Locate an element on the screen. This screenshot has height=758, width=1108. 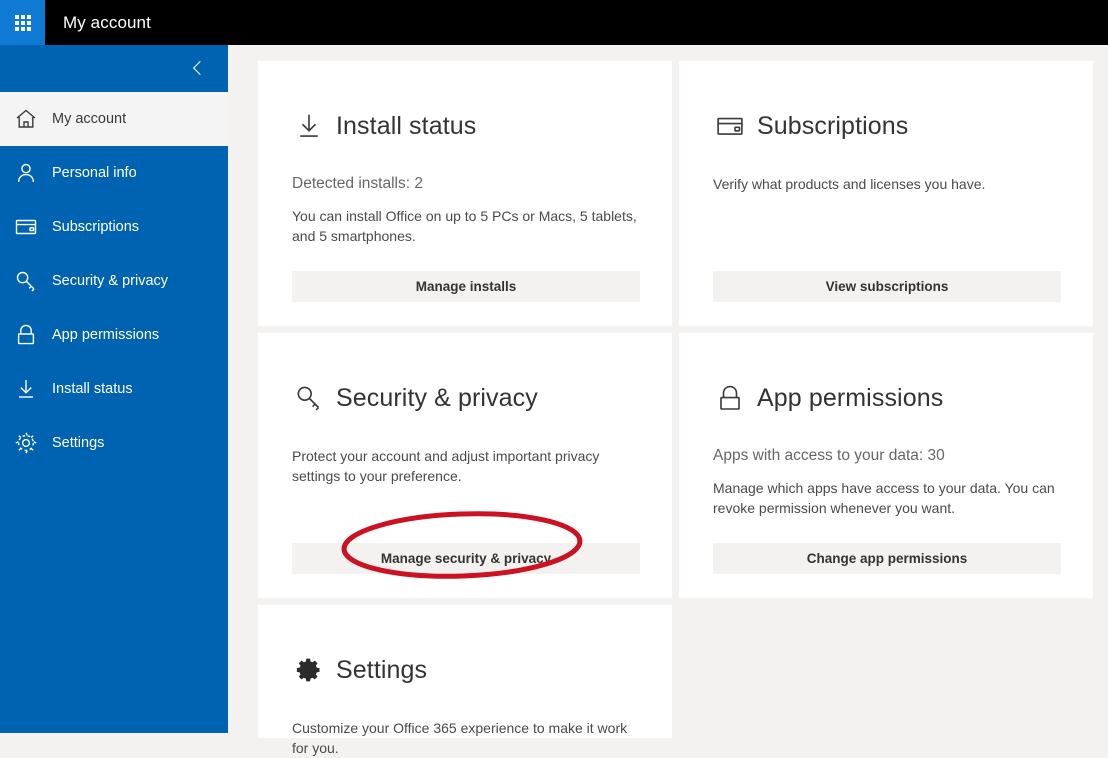
sidebar-item-label: App permissions is located at coordinates (106, 335).